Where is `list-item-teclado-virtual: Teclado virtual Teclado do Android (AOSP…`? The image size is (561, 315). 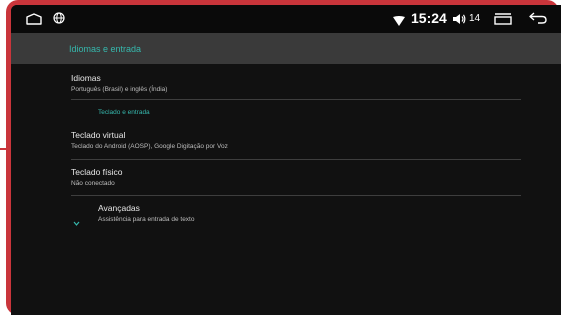
list-item-teclado-virtual: Teclado virtual Teclado do Android (AOSP… is located at coordinates (301, 140).